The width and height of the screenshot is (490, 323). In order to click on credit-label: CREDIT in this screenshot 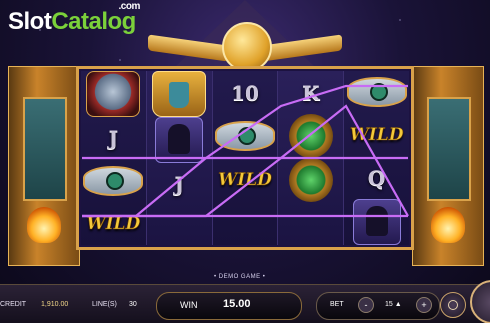, I will do `click(13, 304)`.